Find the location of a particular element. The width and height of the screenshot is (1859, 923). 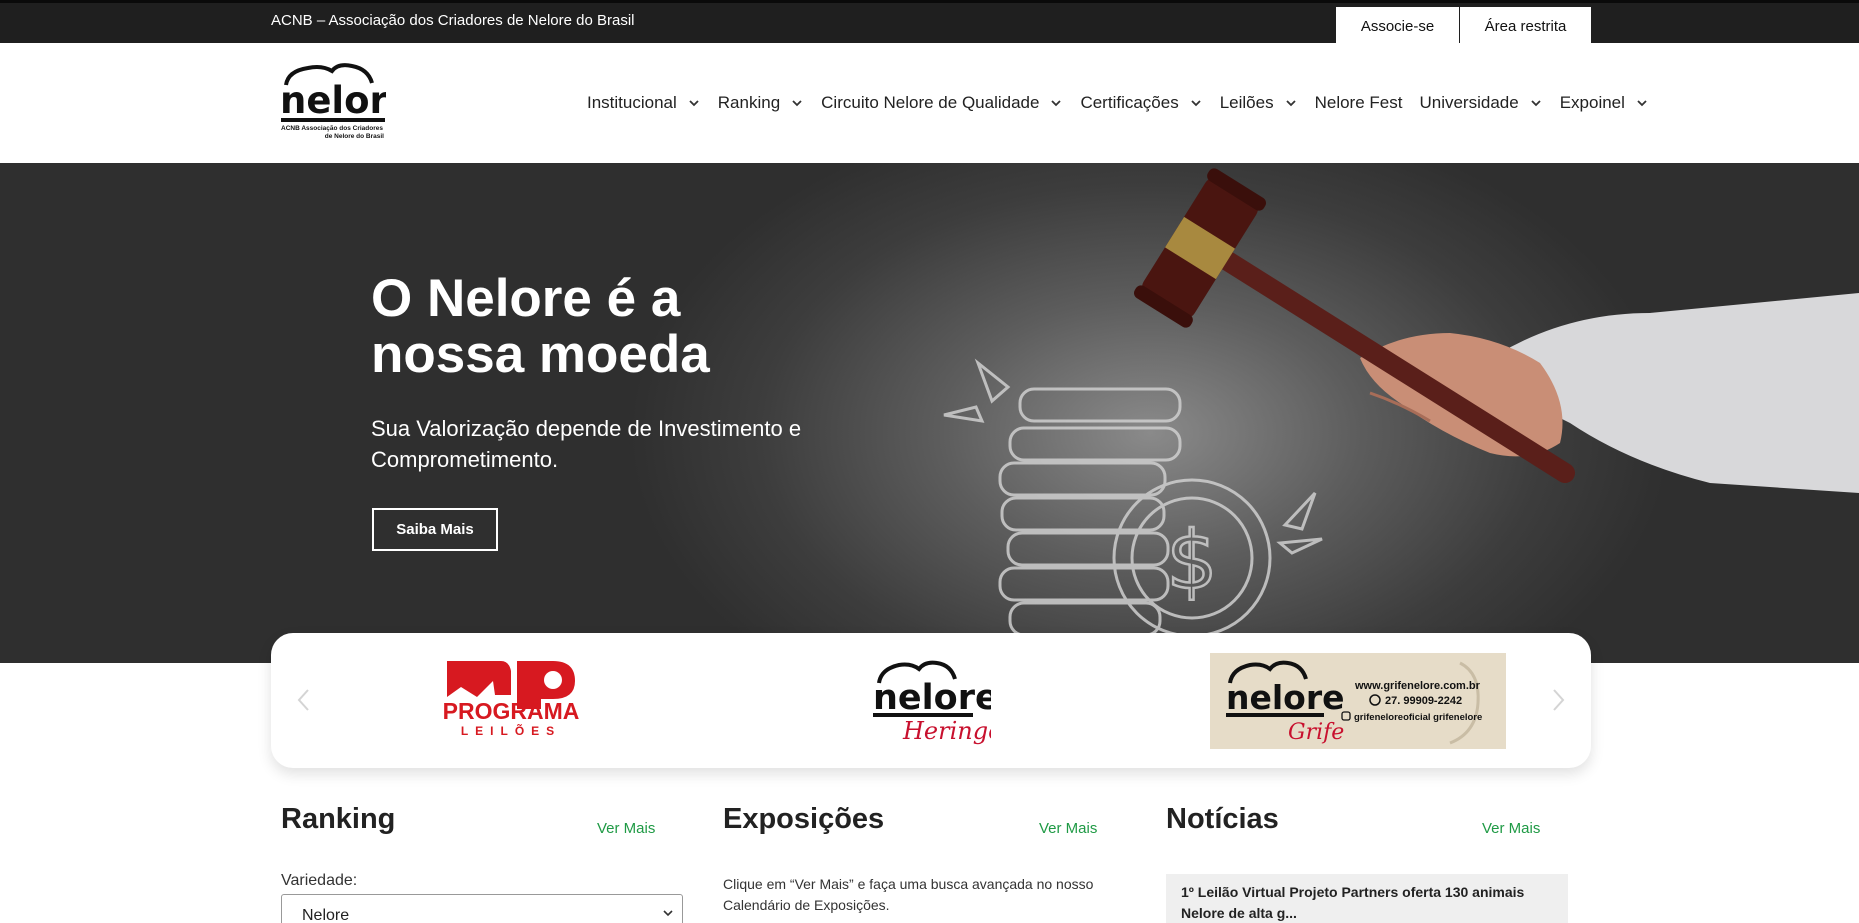

sponsor-nelore-heringer: nelore Heringer is located at coordinates (943, 701).